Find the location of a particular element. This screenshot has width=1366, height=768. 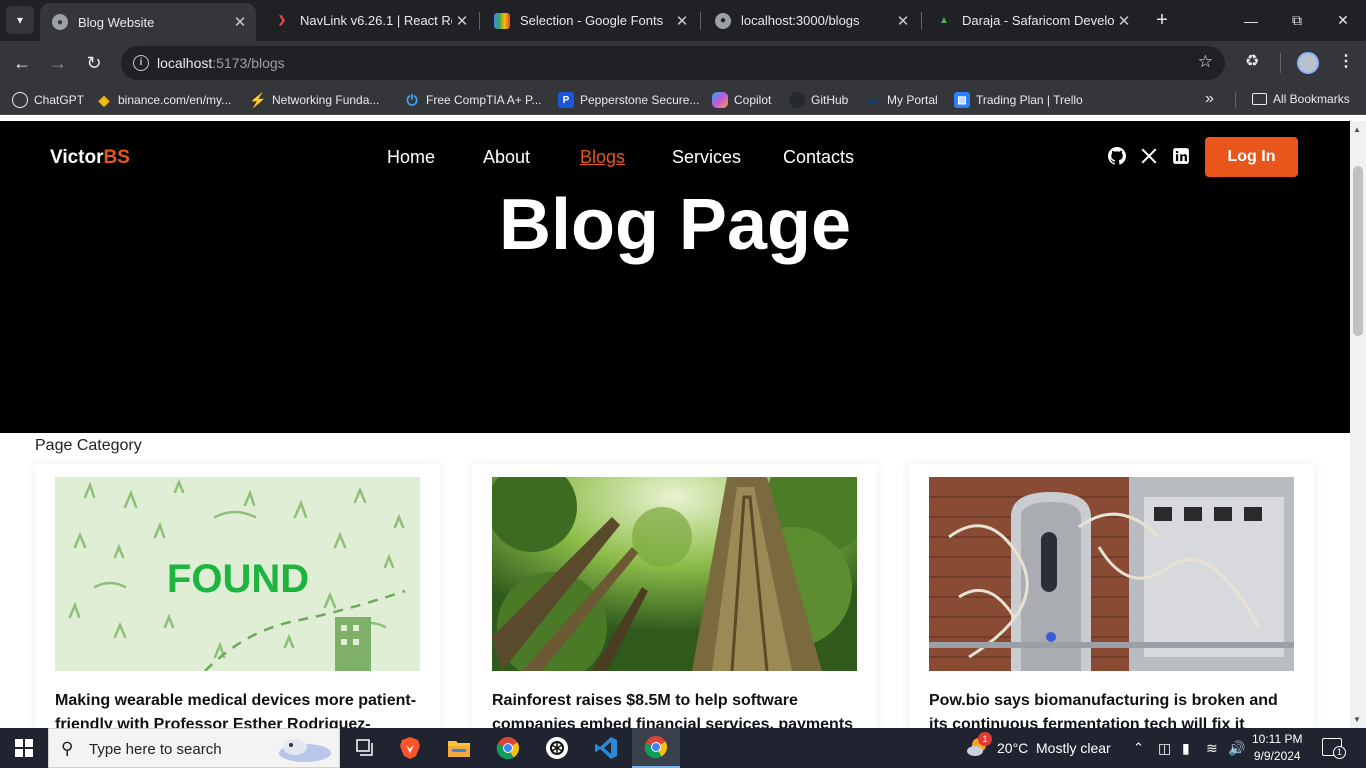

close-window-icon: ✕ is located at coordinates (1343, 20).